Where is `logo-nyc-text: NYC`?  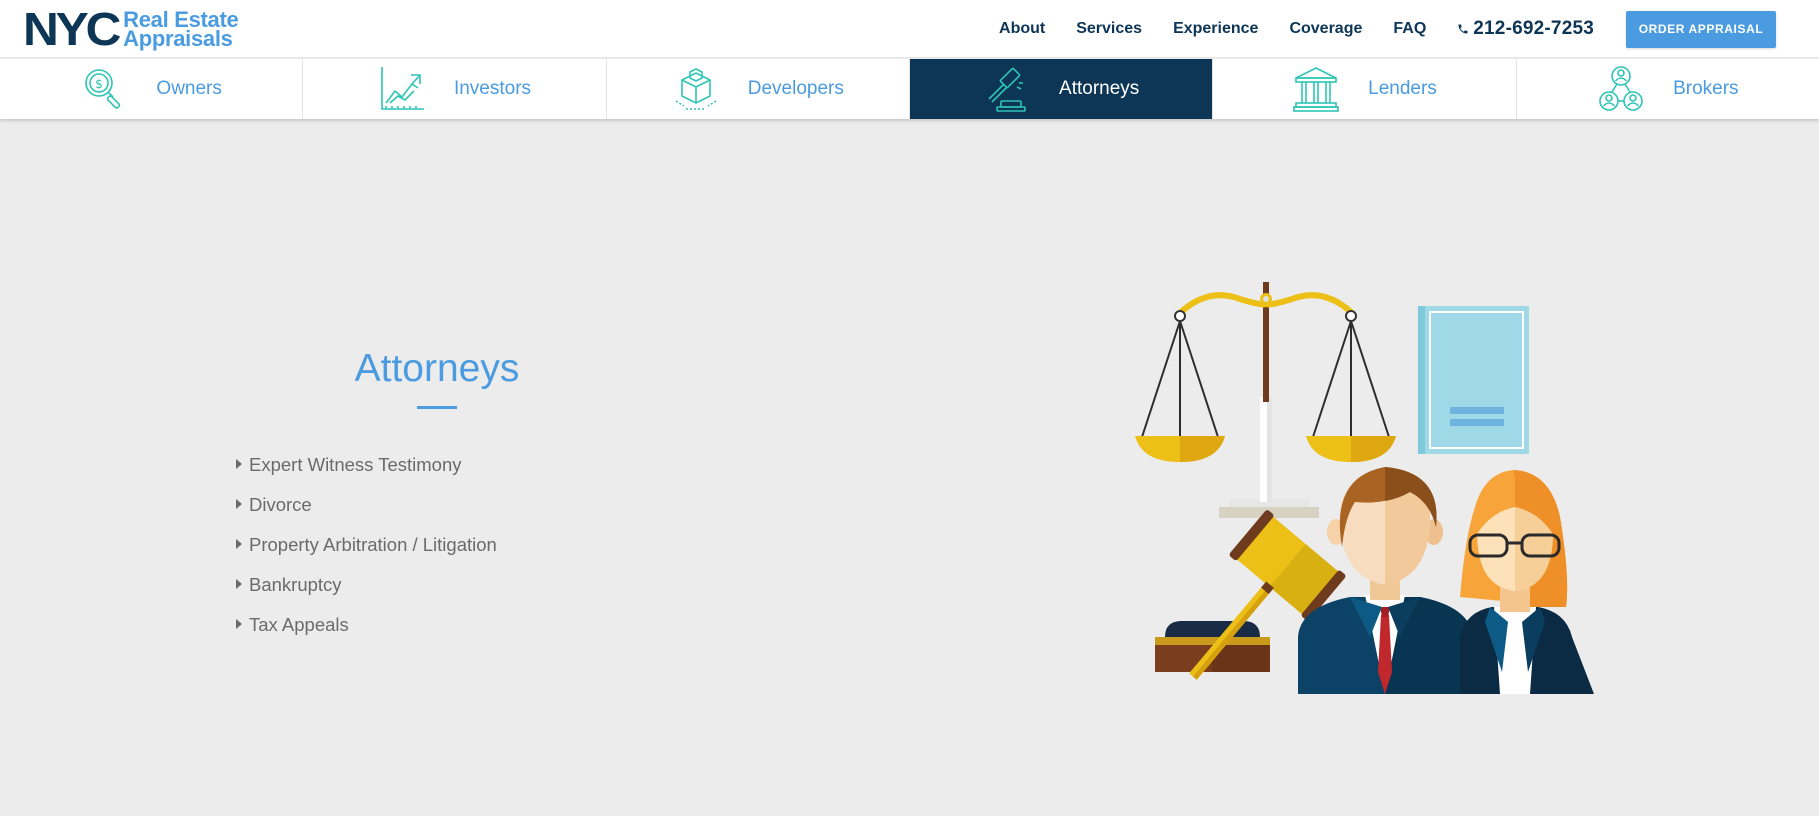
logo-nyc-text: NYC is located at coordinates (72, 29).